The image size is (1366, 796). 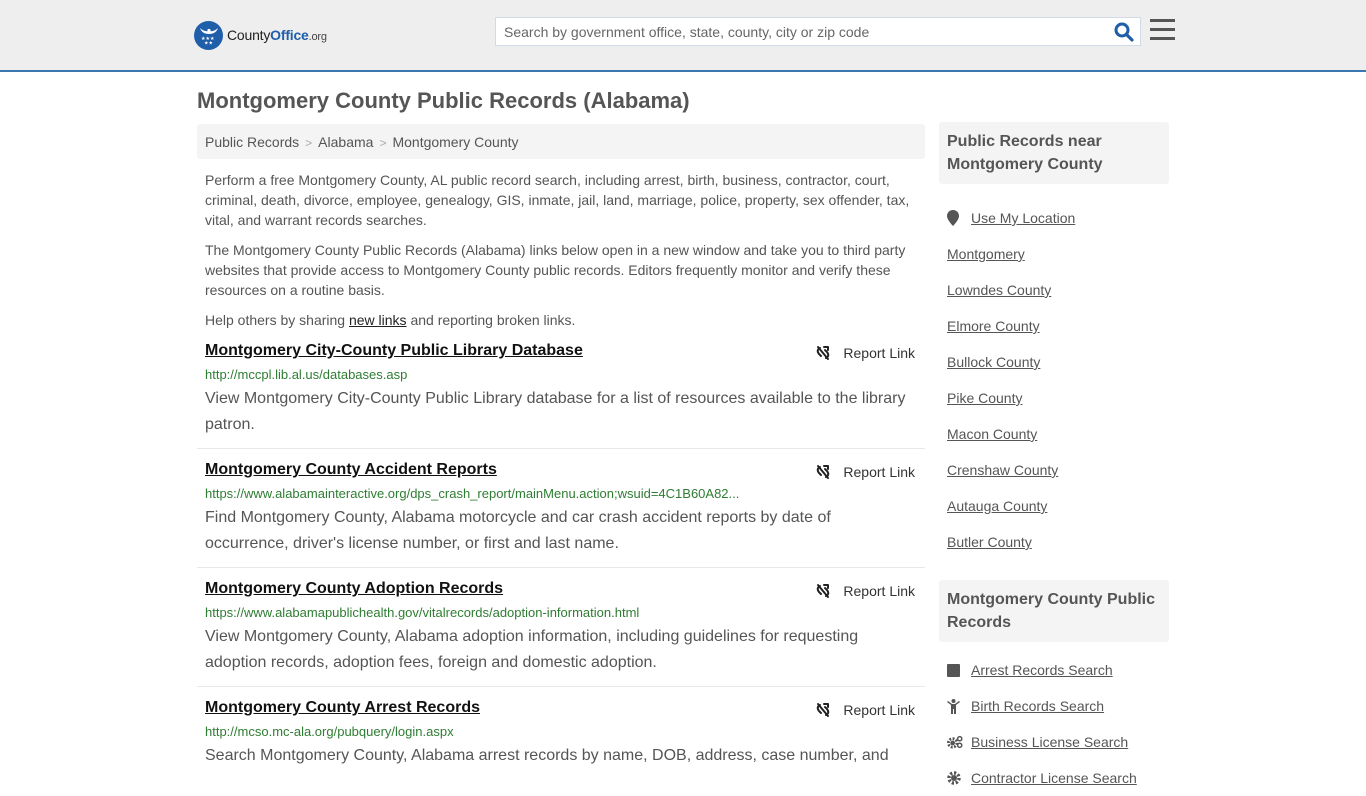 What do you see at coordinates (955, 742) in the screenshot?
I see `cogs-icon` at bounding box center [955, 742].